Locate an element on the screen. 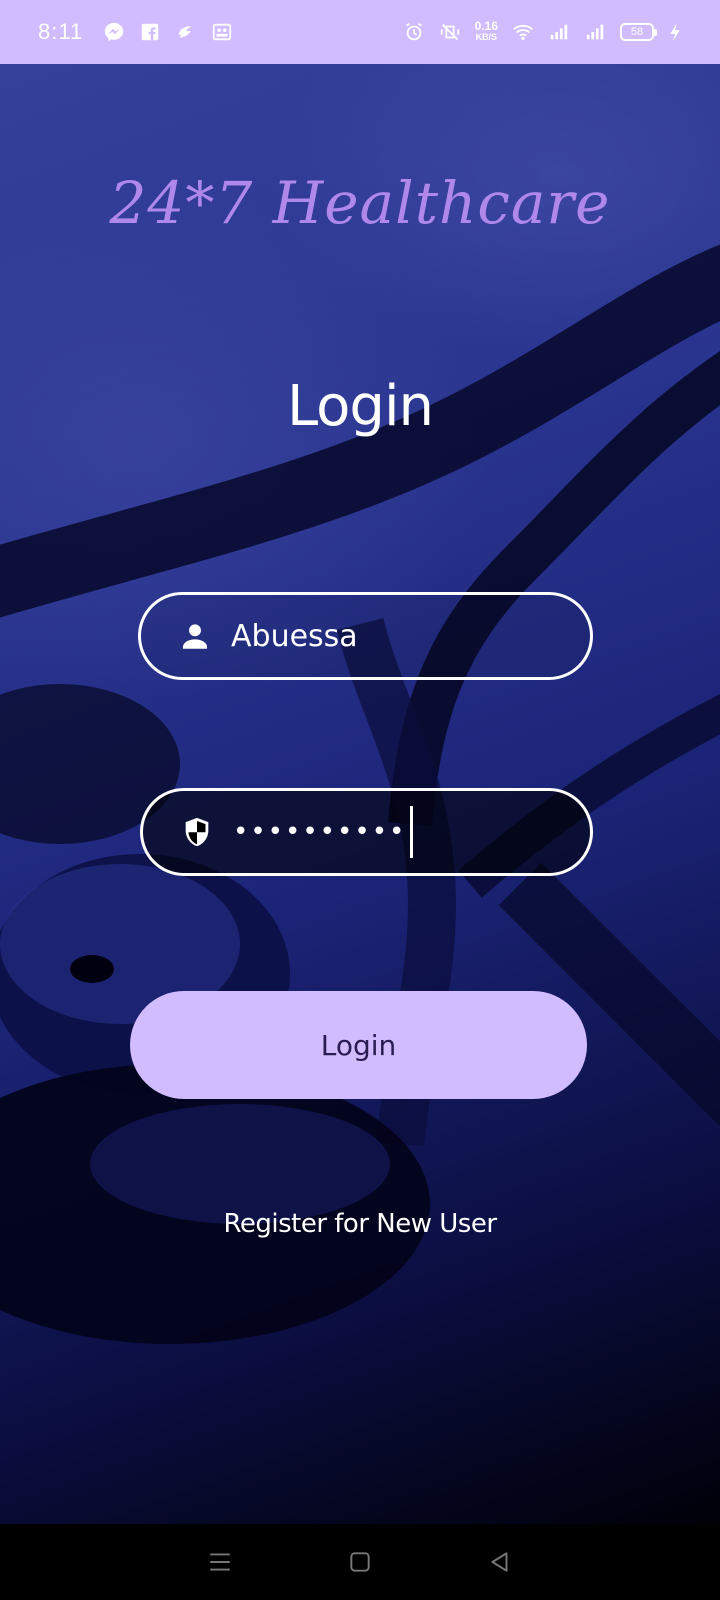 This screenshot has width=720, height=1600. login-button: Login is located at coordinates (358, 1045).